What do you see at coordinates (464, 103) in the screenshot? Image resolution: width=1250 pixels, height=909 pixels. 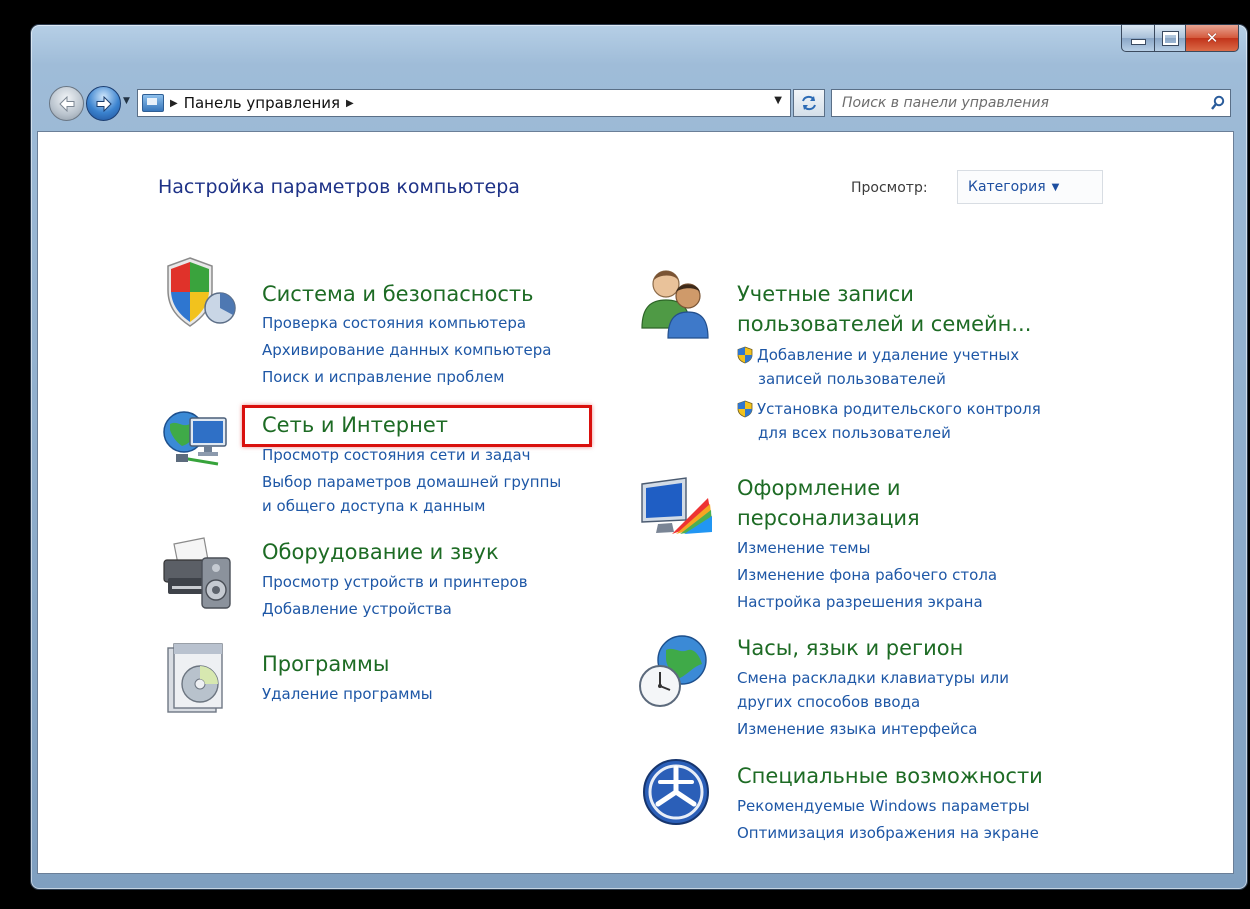 I see `address-bar: ▶ Панель управления ▶ ▼` at bounding box center [464, 103].